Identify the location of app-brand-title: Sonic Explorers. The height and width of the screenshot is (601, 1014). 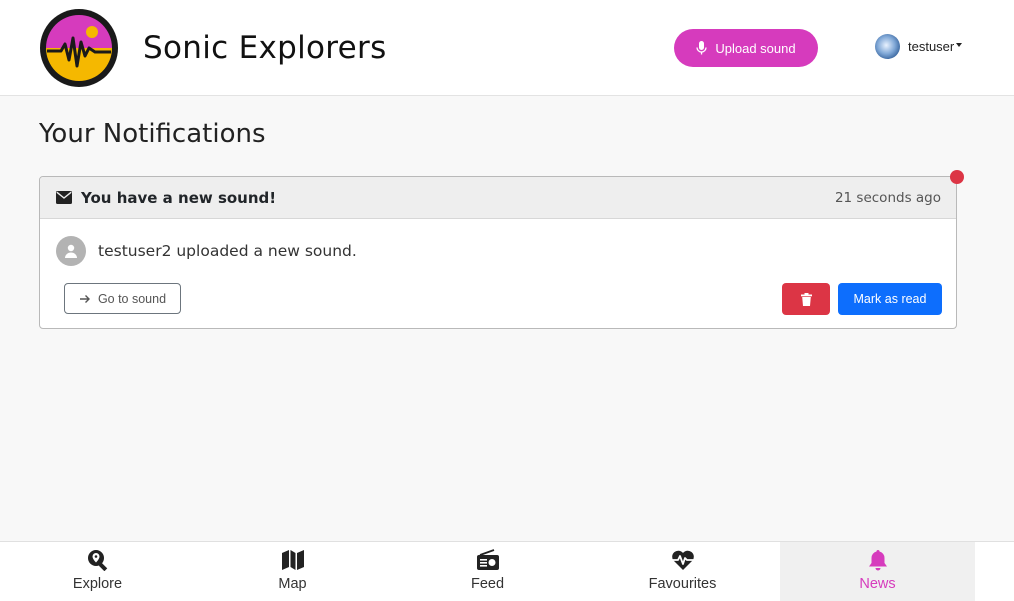
(265, 48).